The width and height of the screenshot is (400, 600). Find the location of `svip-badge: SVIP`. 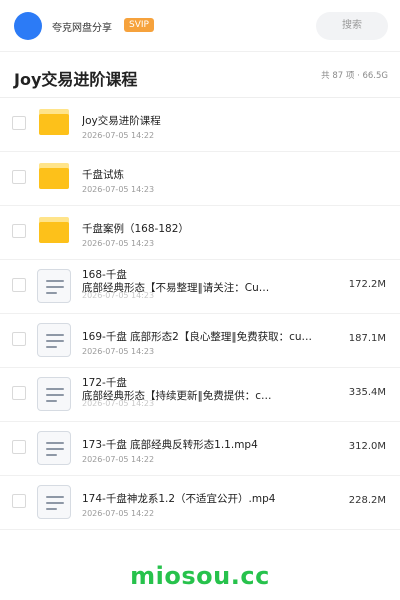

svip-badge: SVIP is located at coordinates (139, 25).